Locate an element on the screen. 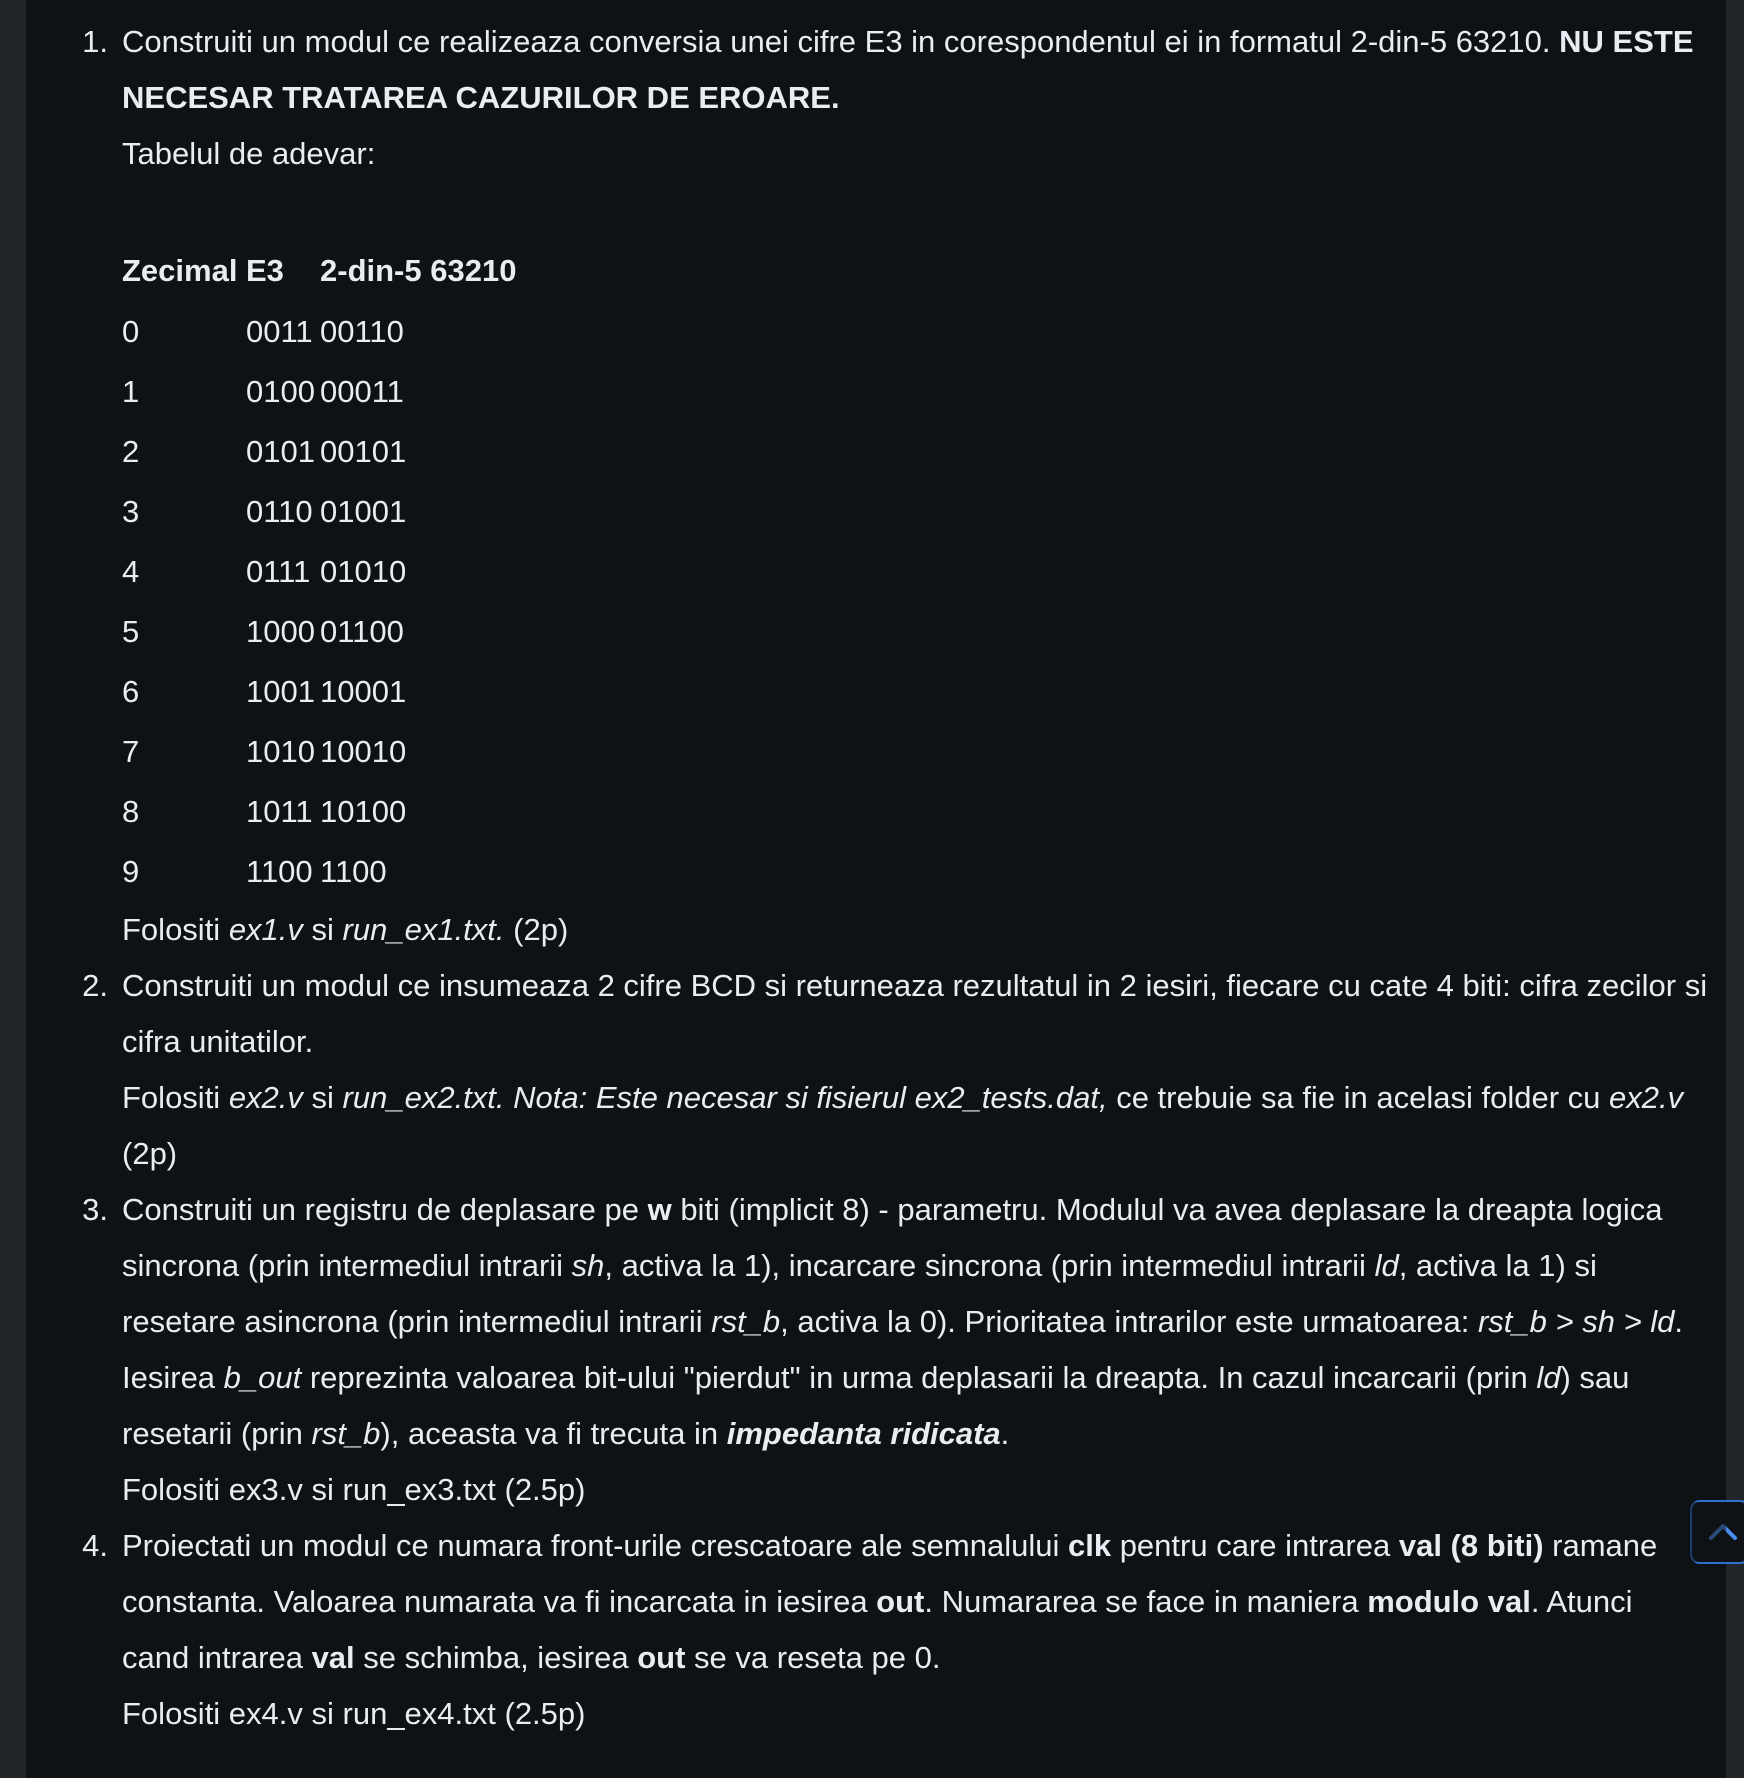  table-cell: 10100 is located at coordinates (363, 811).